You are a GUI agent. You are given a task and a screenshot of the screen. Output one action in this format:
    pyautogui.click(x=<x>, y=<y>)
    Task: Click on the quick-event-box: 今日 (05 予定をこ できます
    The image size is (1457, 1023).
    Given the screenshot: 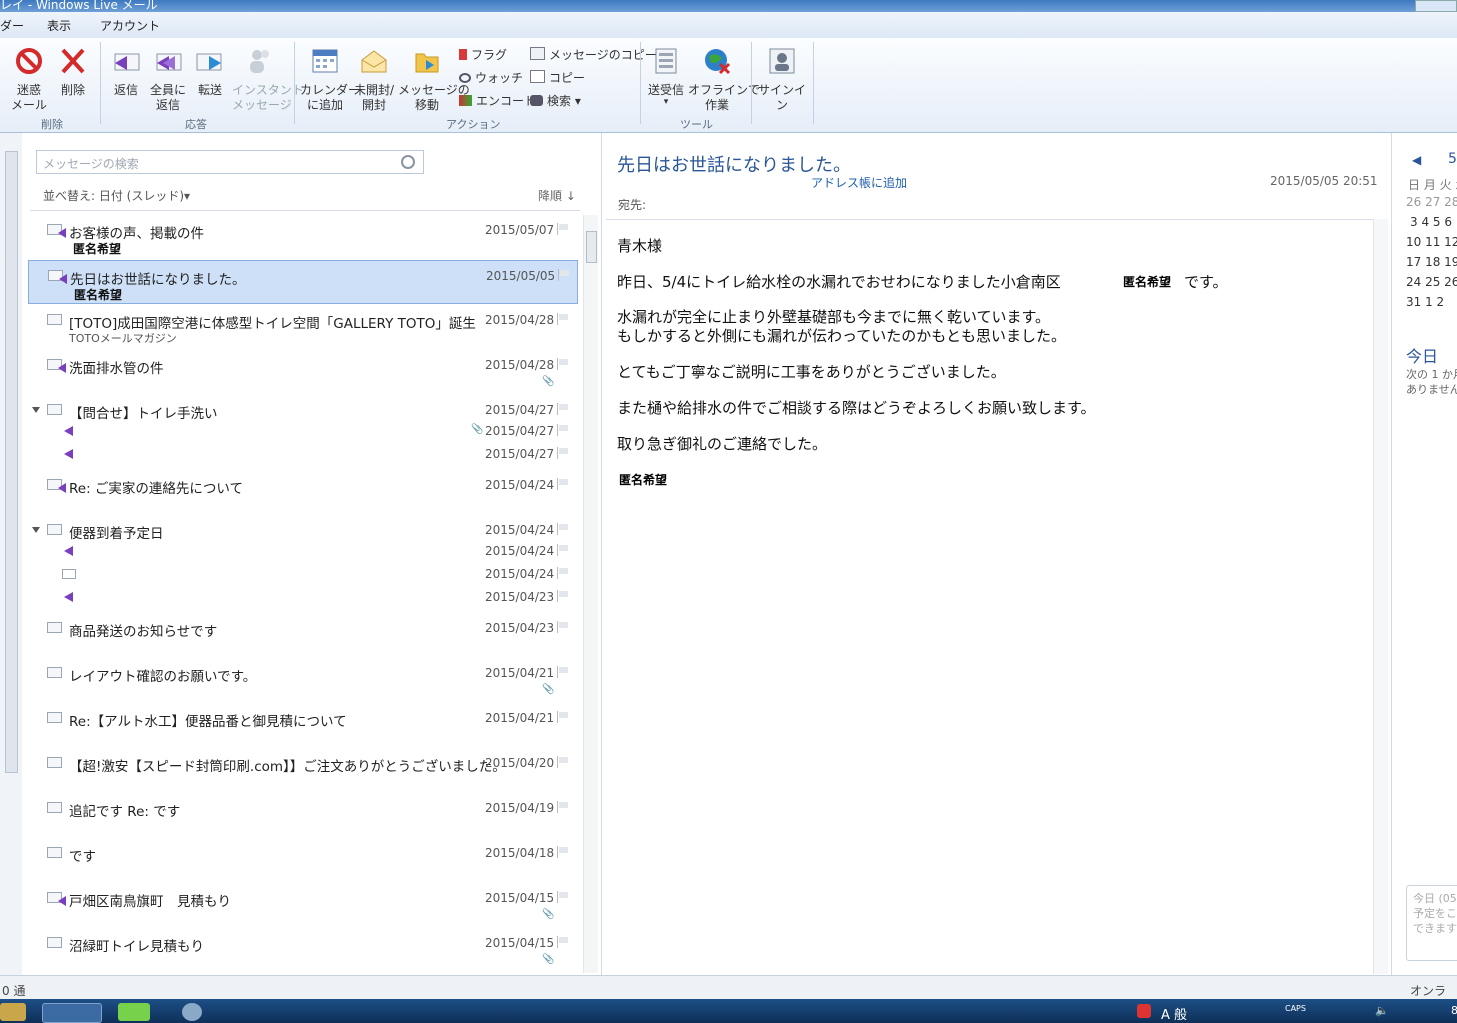 What is the action you would take?
    pyautogui.click(x=1431, y=923)
    